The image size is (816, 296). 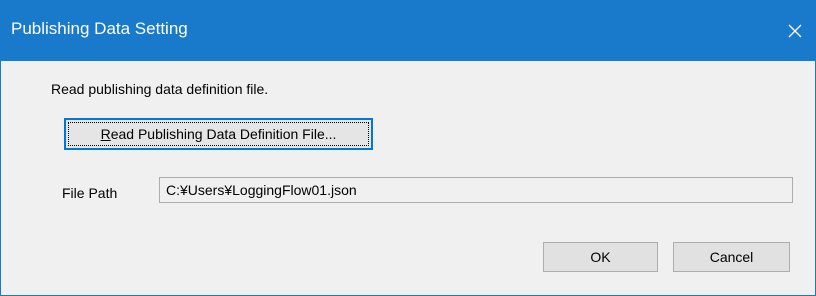 What do you see at coordinates (476, 190) in the screenshot?
I see `file-path-field: C:¥Users¥LoggingFlow01.json` at bounding box center [476, 190].